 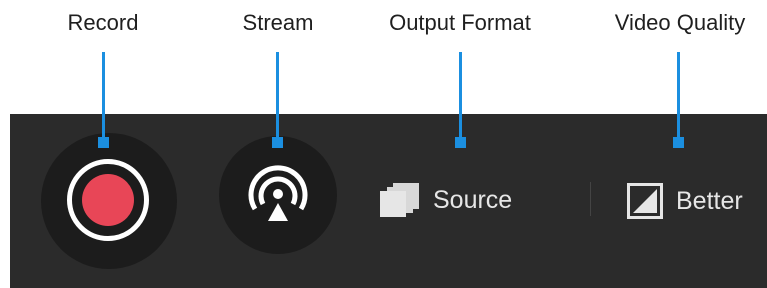 What do you see at coordinates (678, 142) in the screenshot?
I see `video-quality-callout-marker` at bounding box center [678, 142].